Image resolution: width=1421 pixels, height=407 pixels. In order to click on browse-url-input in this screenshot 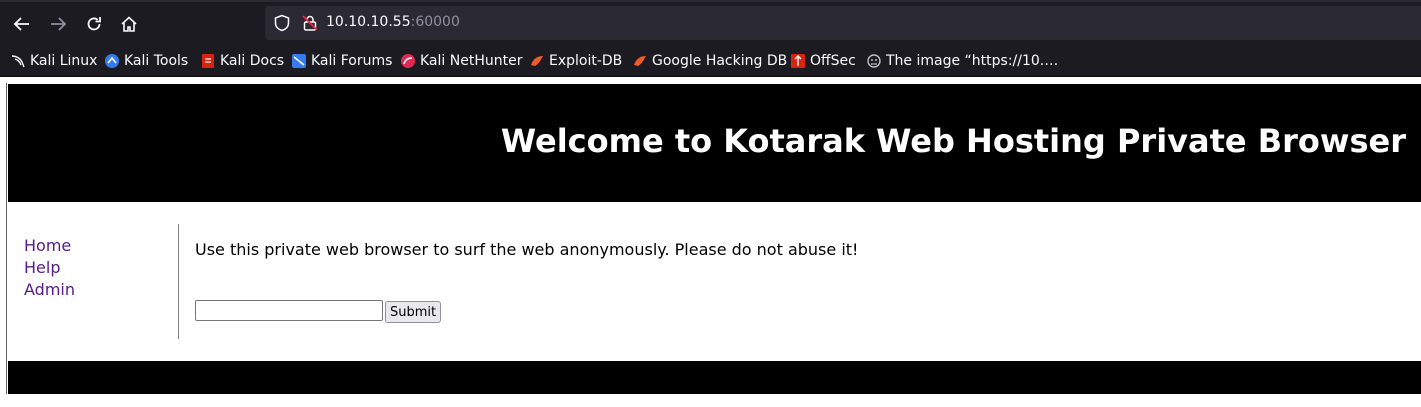, I will do `click(289, 310)`.